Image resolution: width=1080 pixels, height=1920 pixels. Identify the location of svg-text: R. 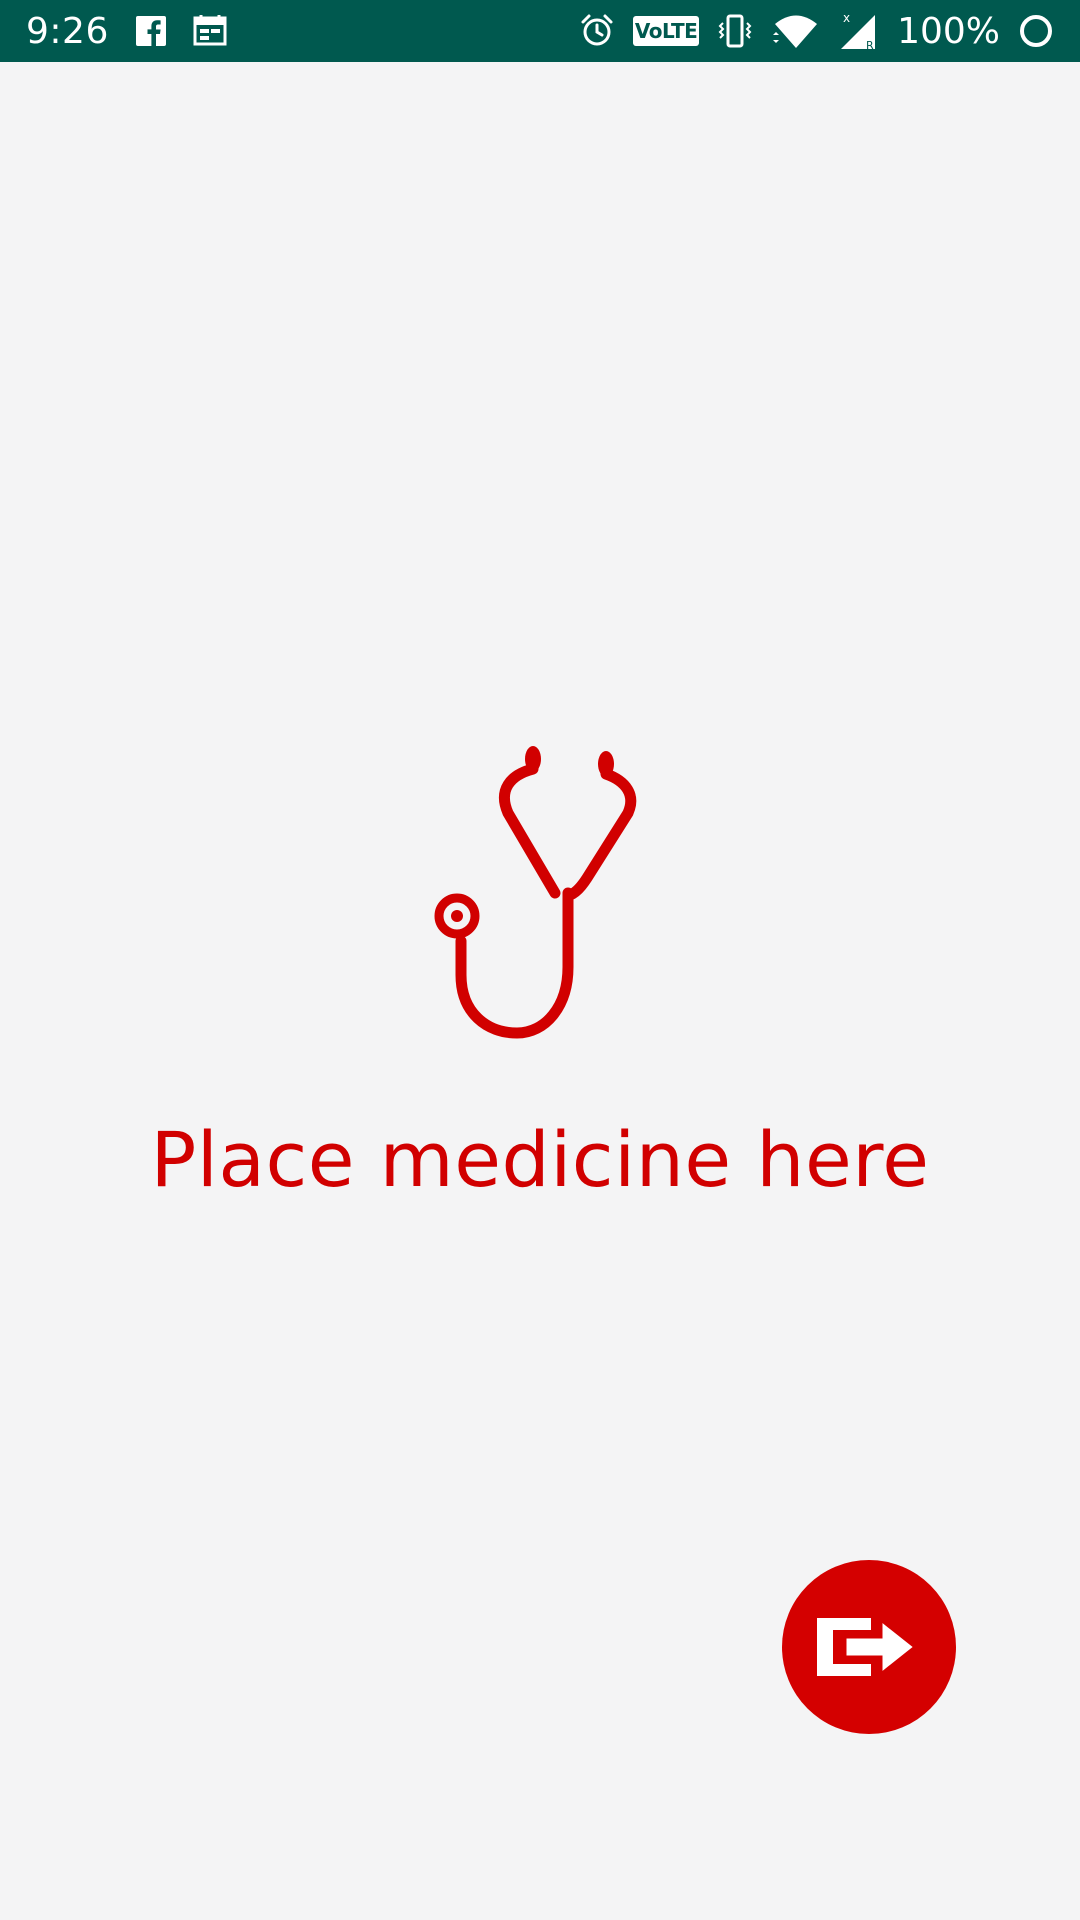
(870, 45).